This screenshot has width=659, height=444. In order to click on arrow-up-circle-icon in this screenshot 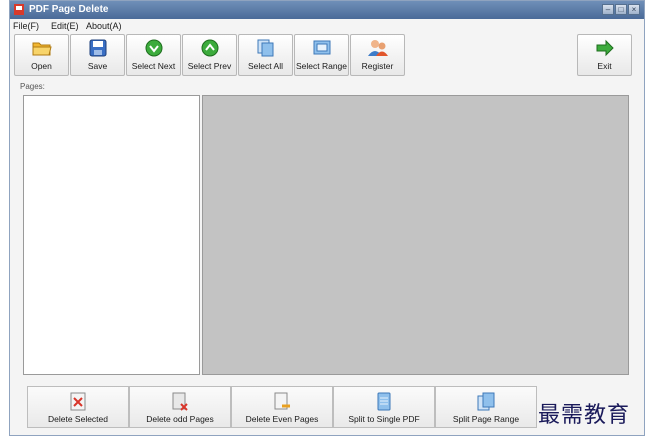, I will do `click(209, 48)`.